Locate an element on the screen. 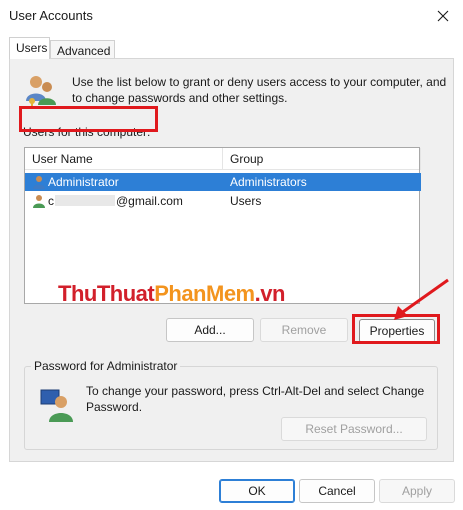  close-button is located at coordinates (443, 16).